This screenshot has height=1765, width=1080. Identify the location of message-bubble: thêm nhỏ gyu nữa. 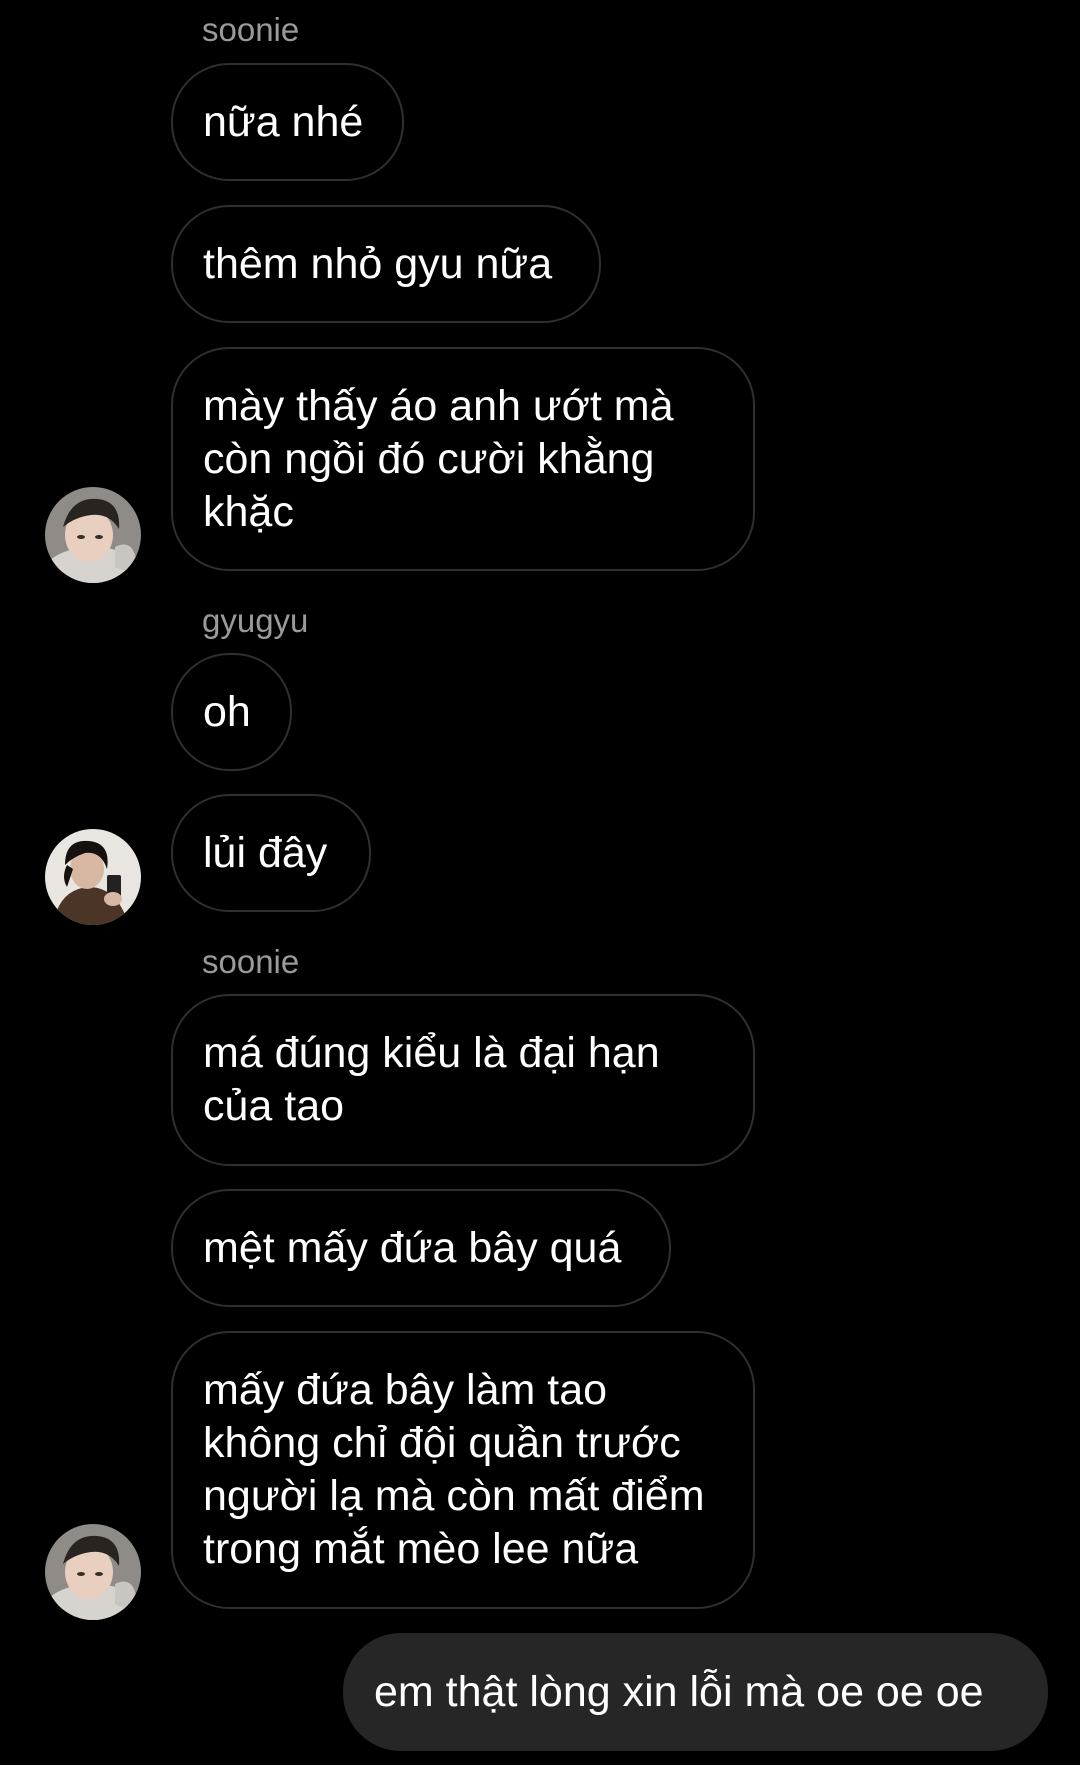
(386, 264).